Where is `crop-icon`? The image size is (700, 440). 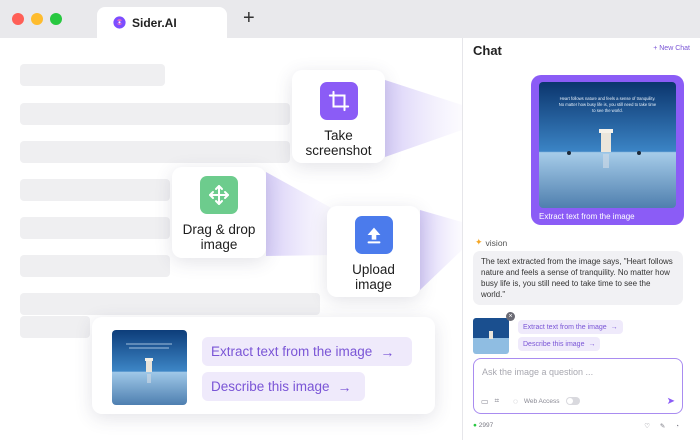 crop-icon is located at coordinates (338, 101).